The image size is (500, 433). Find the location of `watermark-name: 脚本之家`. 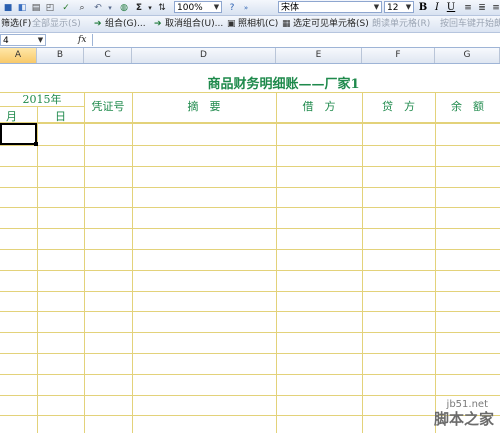

watermark-name: 脚本之家 is located at coordinates (463, 419).